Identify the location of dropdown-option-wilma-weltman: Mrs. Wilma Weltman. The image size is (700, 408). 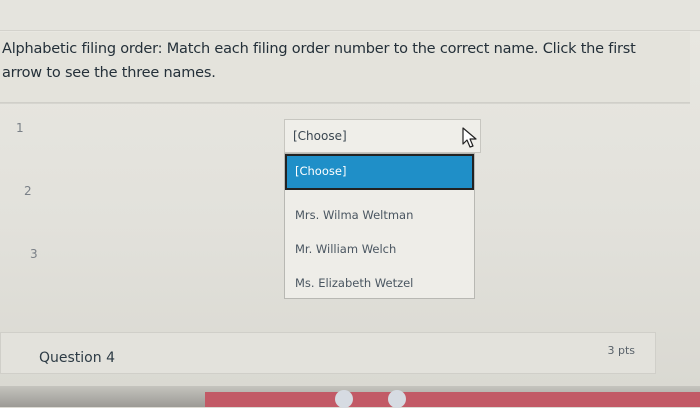
(379, 216).